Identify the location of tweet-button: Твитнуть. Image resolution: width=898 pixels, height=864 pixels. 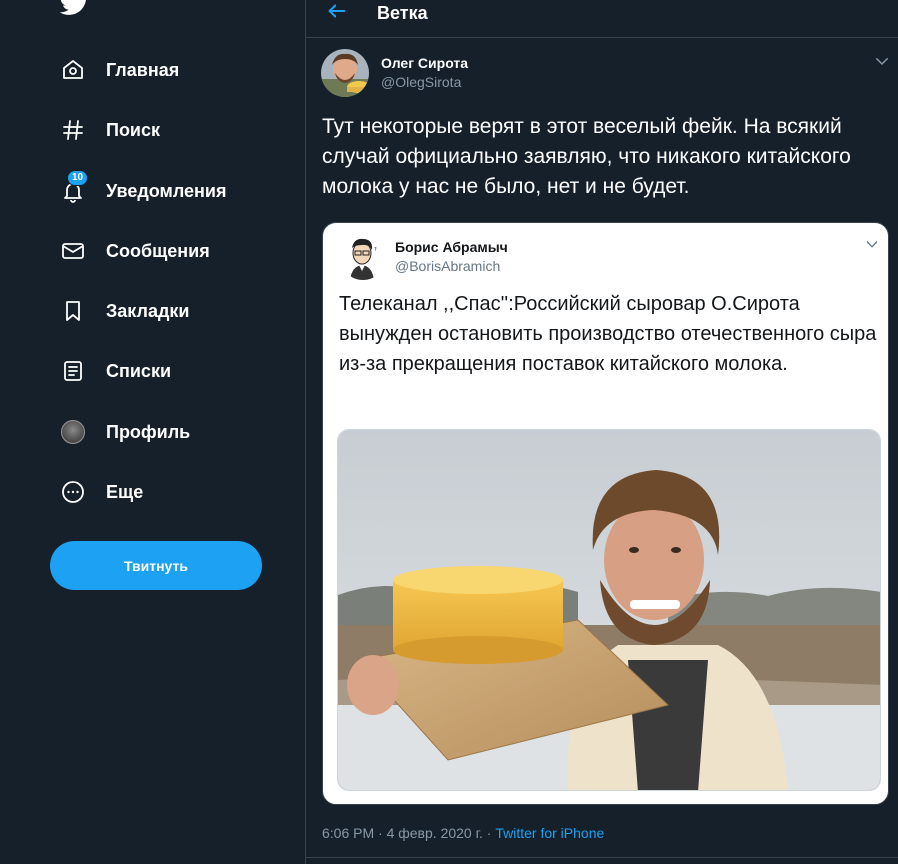
(156, 565).